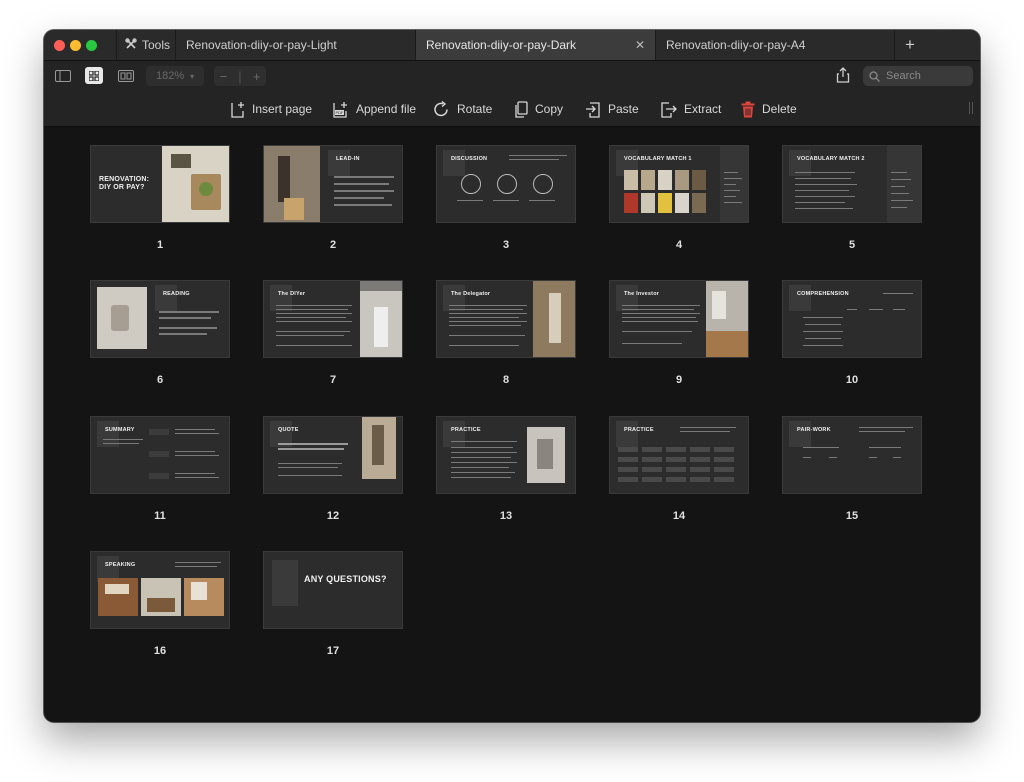 Image resolution: width=1024 pixels, height=782 pixels. I want to click on zoom-out-button: −, so click(224, 76).